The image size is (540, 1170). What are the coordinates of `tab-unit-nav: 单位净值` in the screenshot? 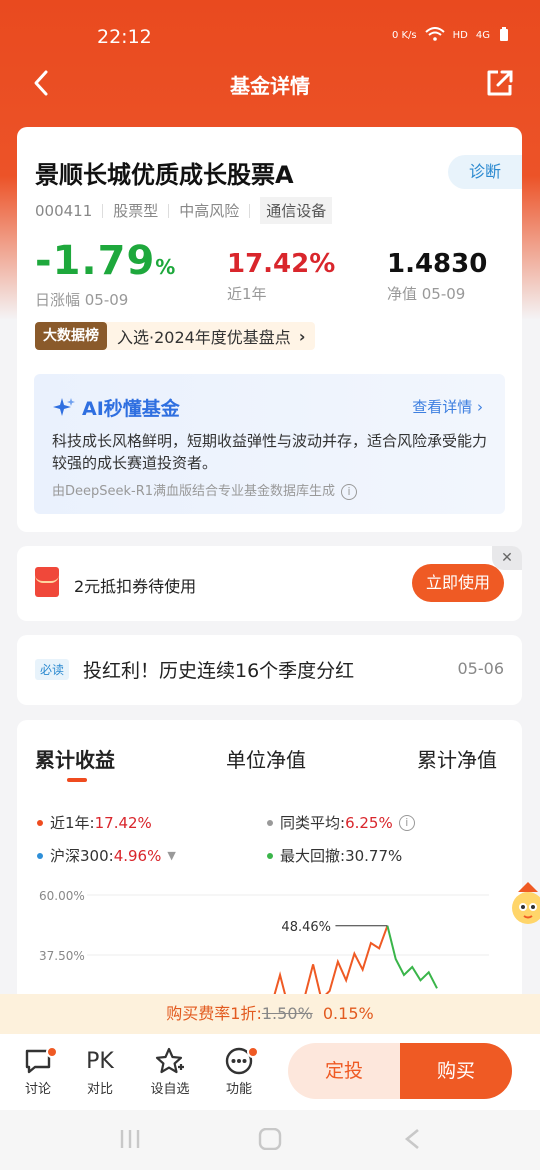 It's located at (266, 758).